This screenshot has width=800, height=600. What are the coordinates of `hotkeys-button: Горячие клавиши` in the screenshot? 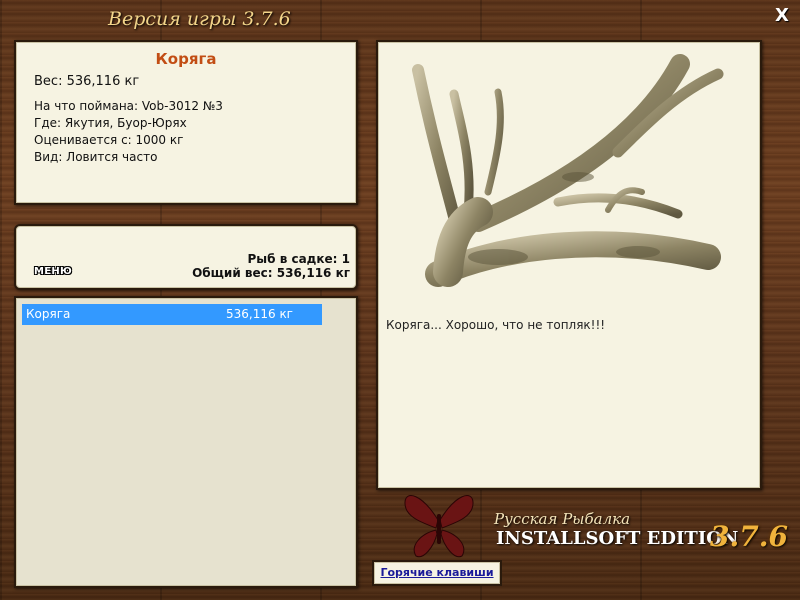 It's located at (437, 573).